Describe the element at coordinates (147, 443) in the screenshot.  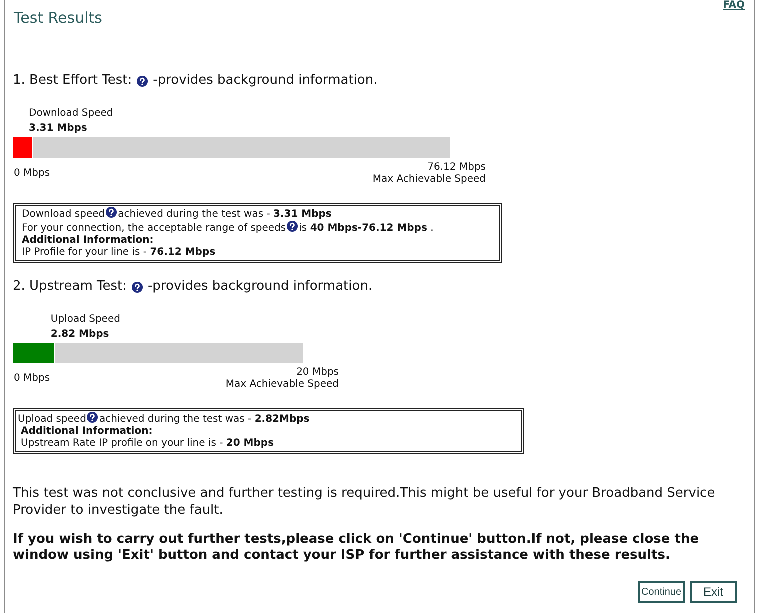
I see `info-text: Upstream Rate IP profile on your line is - 20 Mbps` at that location.